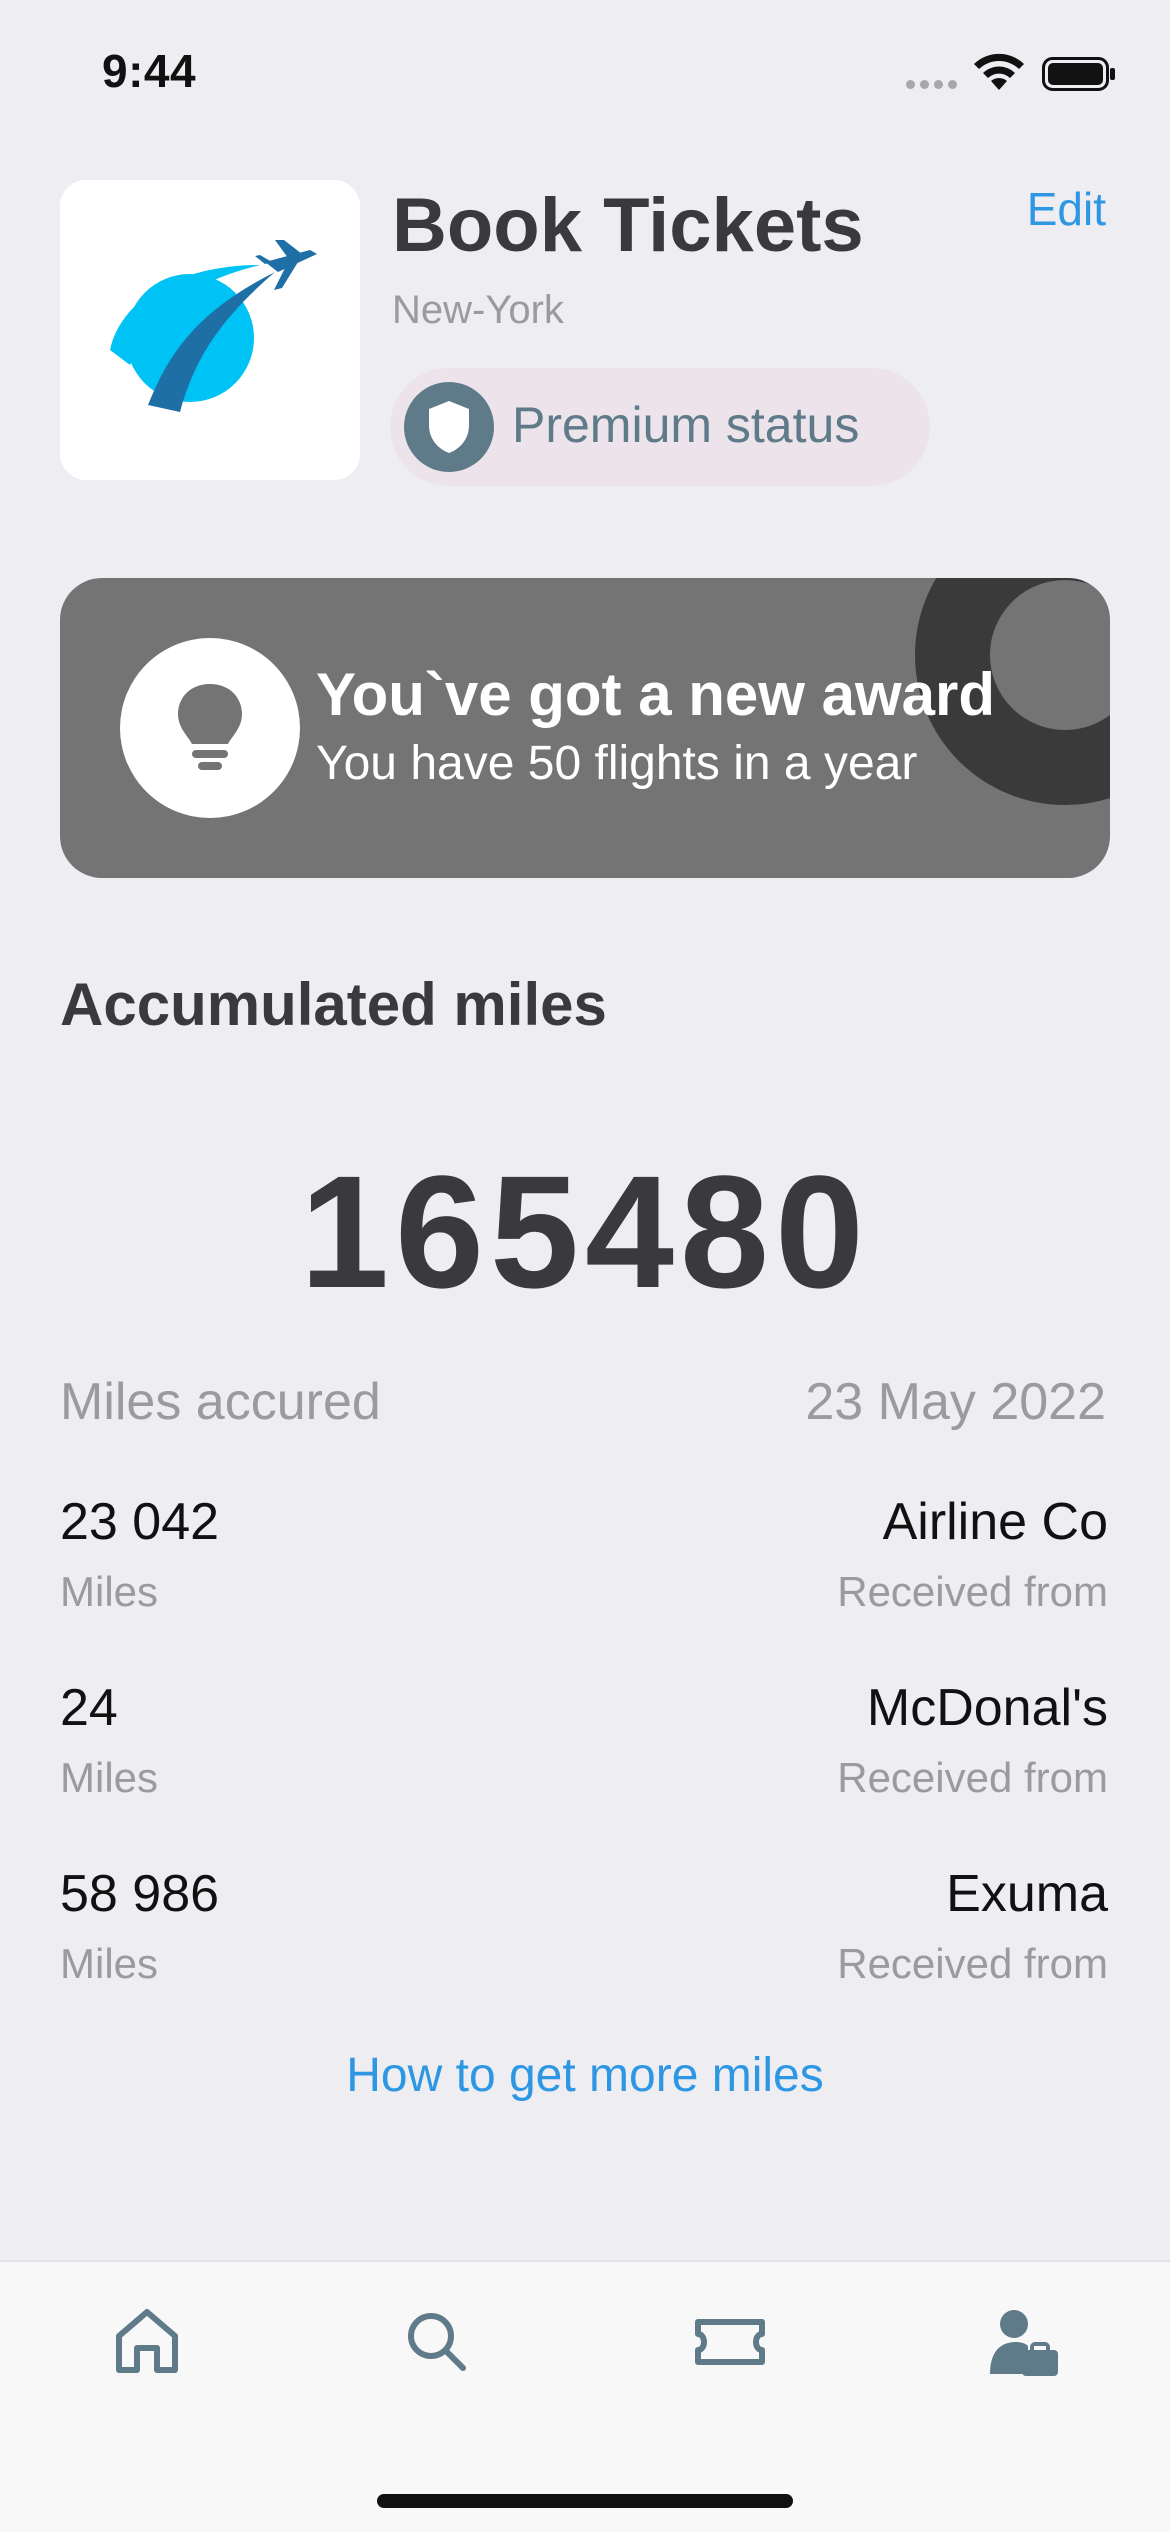  I want to click on app-title: Book Tickets, so click(628, 225).